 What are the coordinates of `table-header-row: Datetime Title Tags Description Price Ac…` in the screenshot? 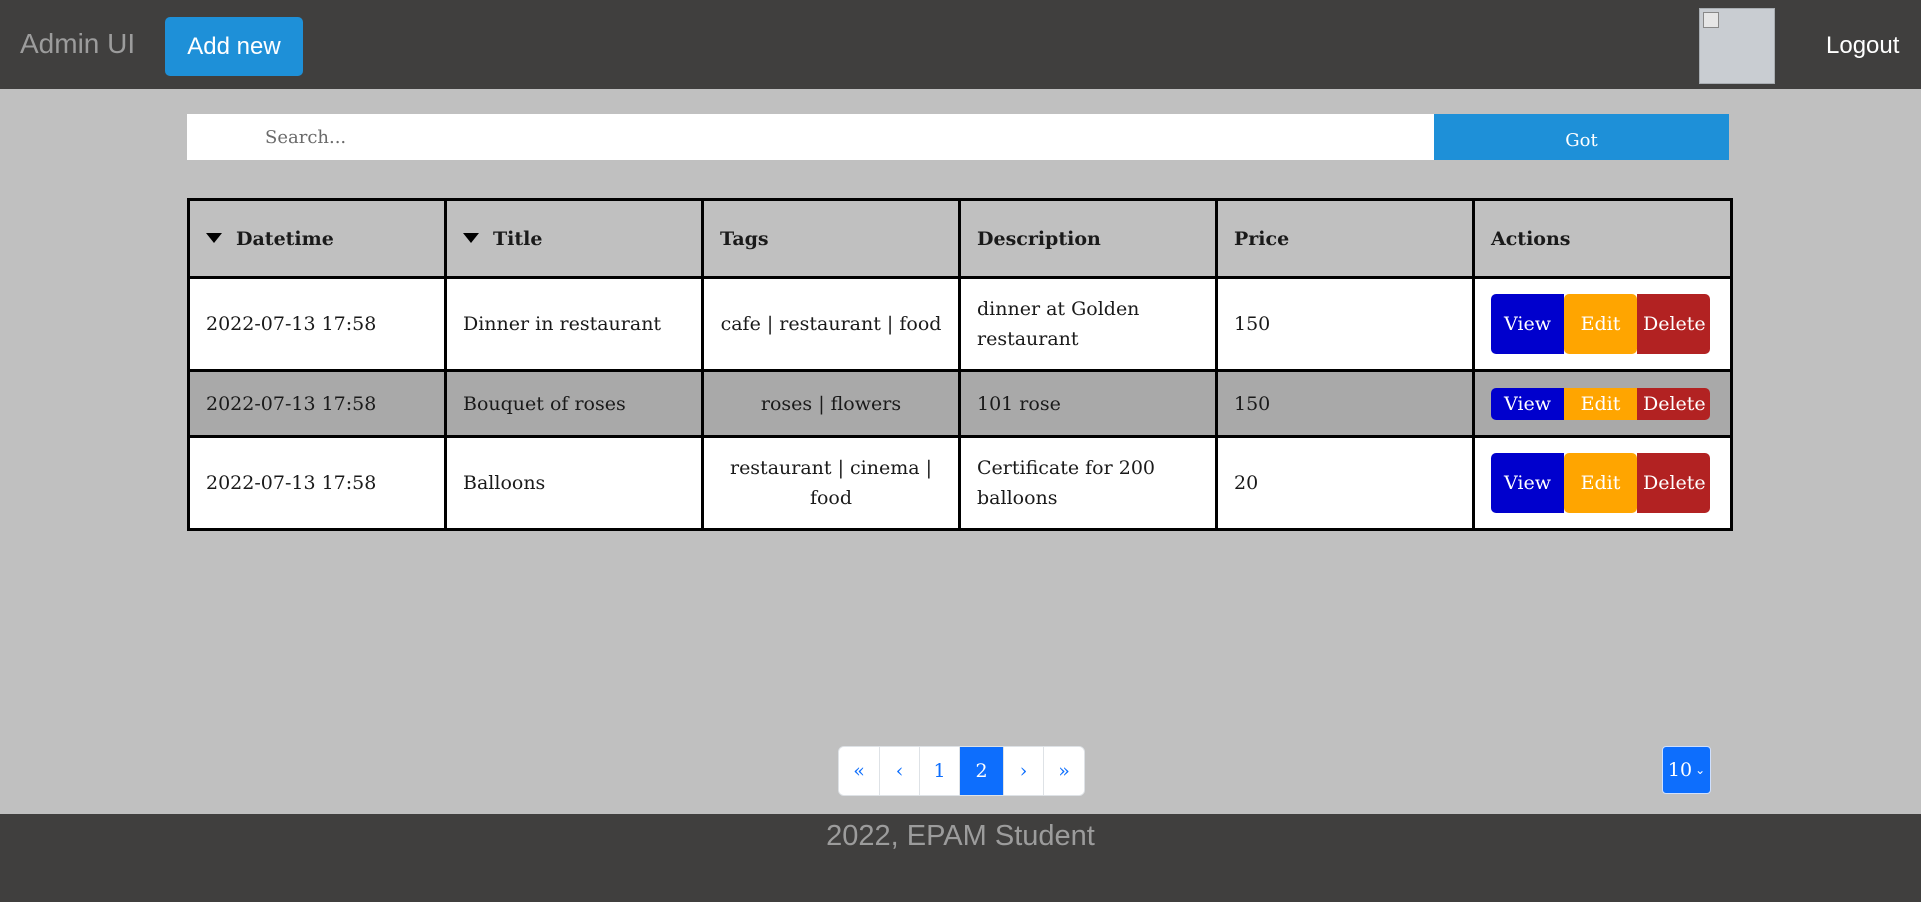 It's located at (960, 238).